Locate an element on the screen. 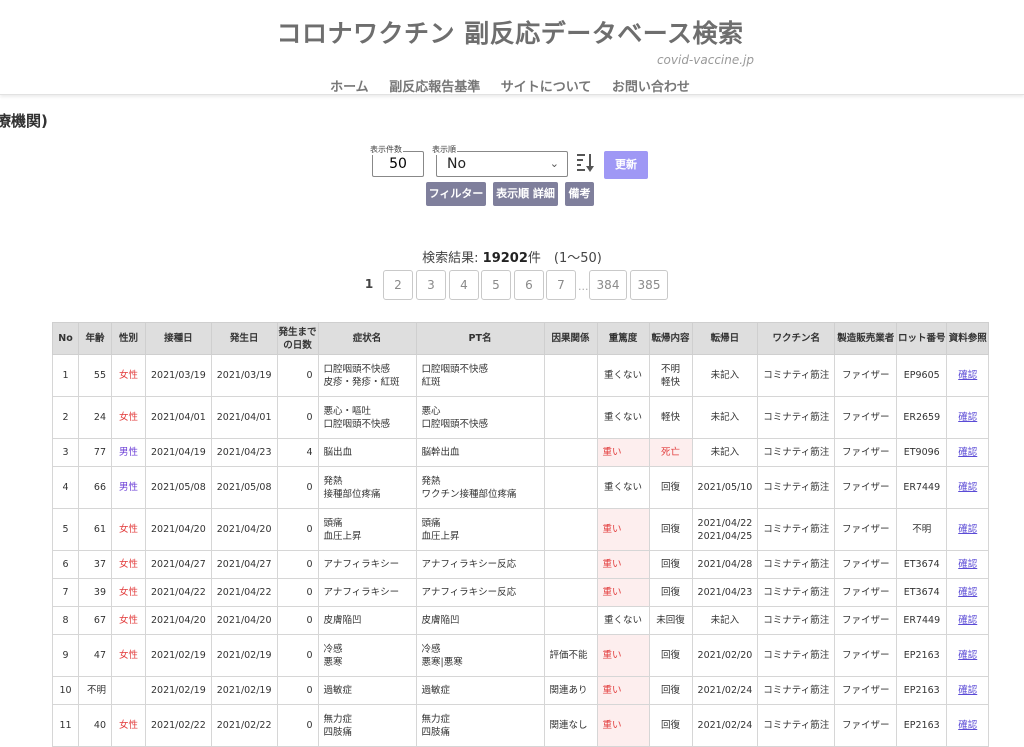 The width and height of the screenshot is (1024, 747). count-input is located at coordinates (398, 164).